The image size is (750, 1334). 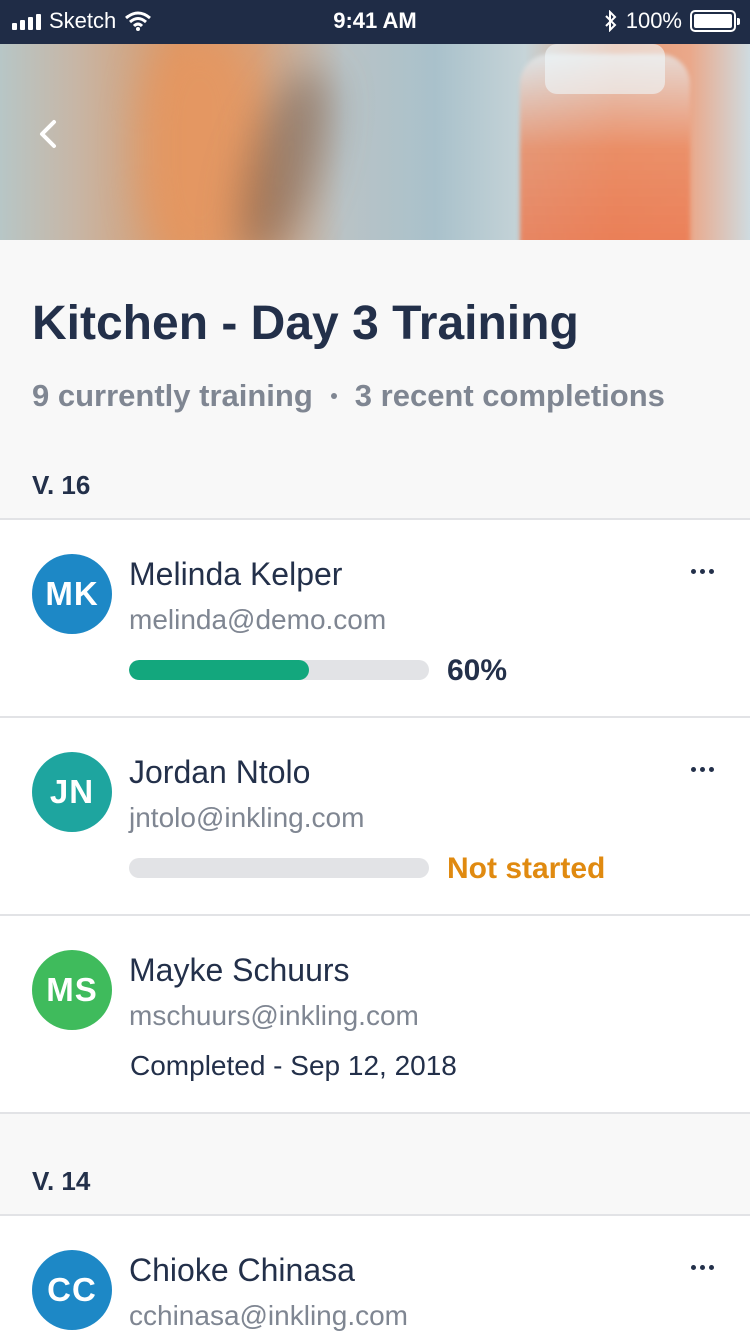 What do you see at coordinates (274, 1015) in the screenshot?
I see `learner-email: mschuurs@inkling.com` at bounding box center [274, 1015].